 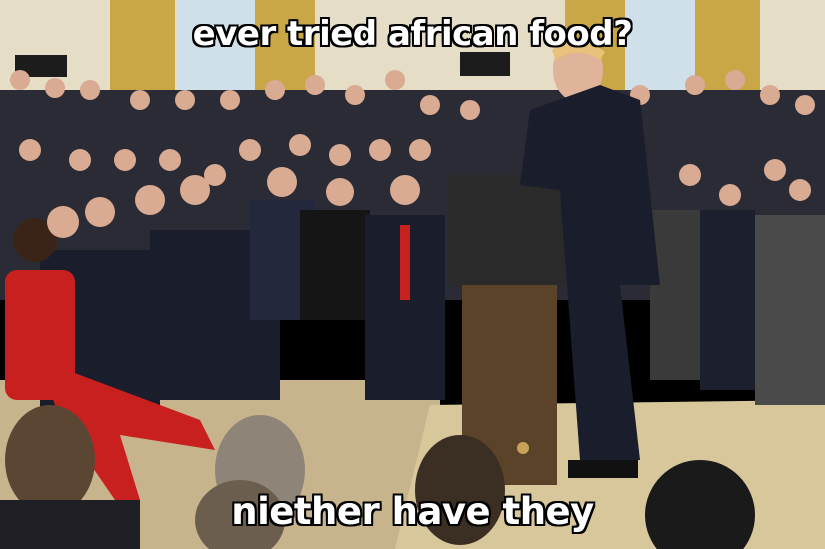 I want to click on meme-top-caption: ever tried african food?, so click(x=412, y=34).